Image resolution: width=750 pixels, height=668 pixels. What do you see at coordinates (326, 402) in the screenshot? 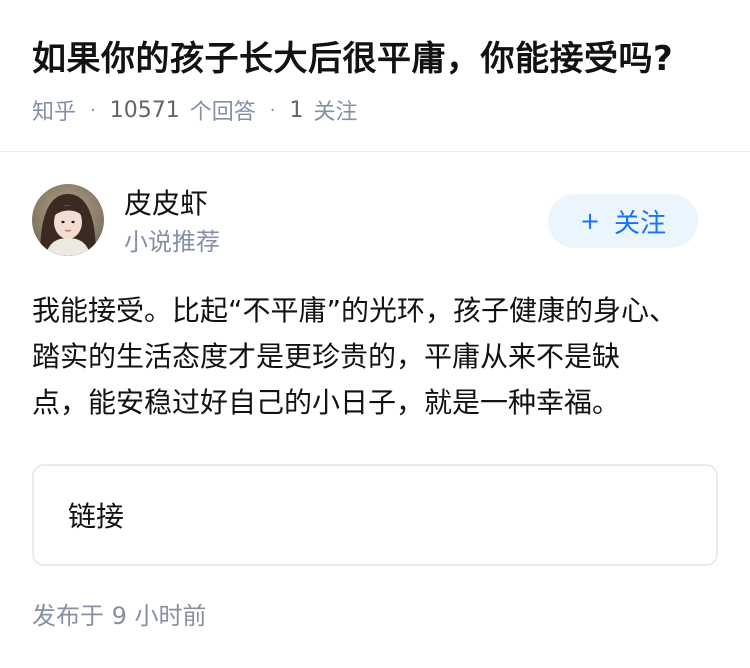
I see `answer-line: 点，能安稳过好自己的小日子，就是一种幸福。` at bounding box center [326, 402].